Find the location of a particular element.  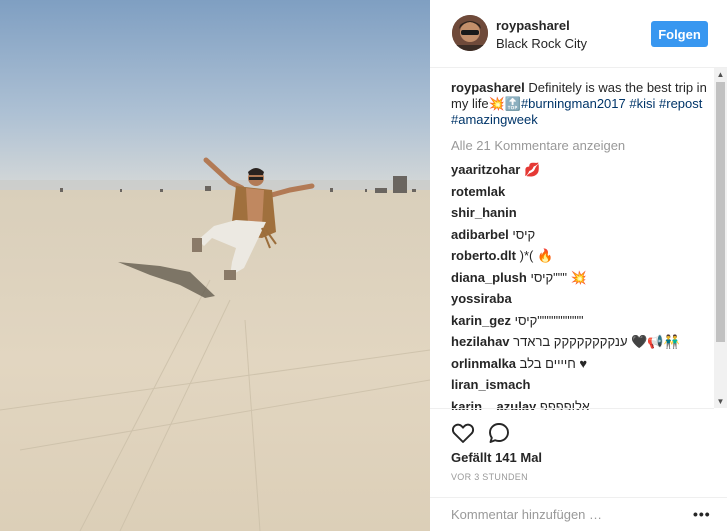

comment-row: karin_gez קיסי"""""""""" is located at coordinates (581, 321).